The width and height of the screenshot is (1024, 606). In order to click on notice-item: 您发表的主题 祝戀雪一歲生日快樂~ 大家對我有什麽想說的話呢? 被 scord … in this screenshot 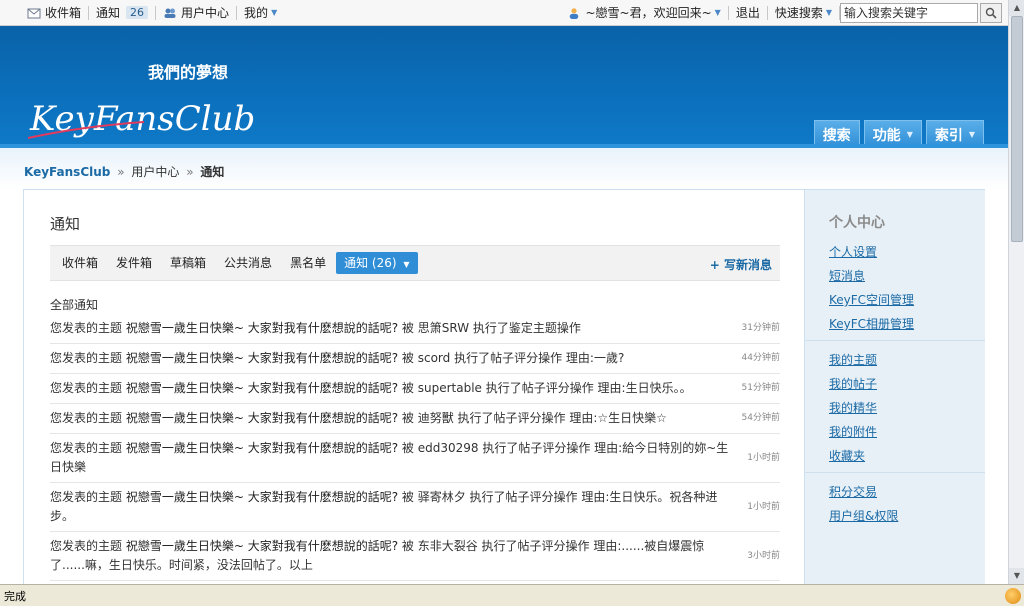, I will do `click(415, 359)`.